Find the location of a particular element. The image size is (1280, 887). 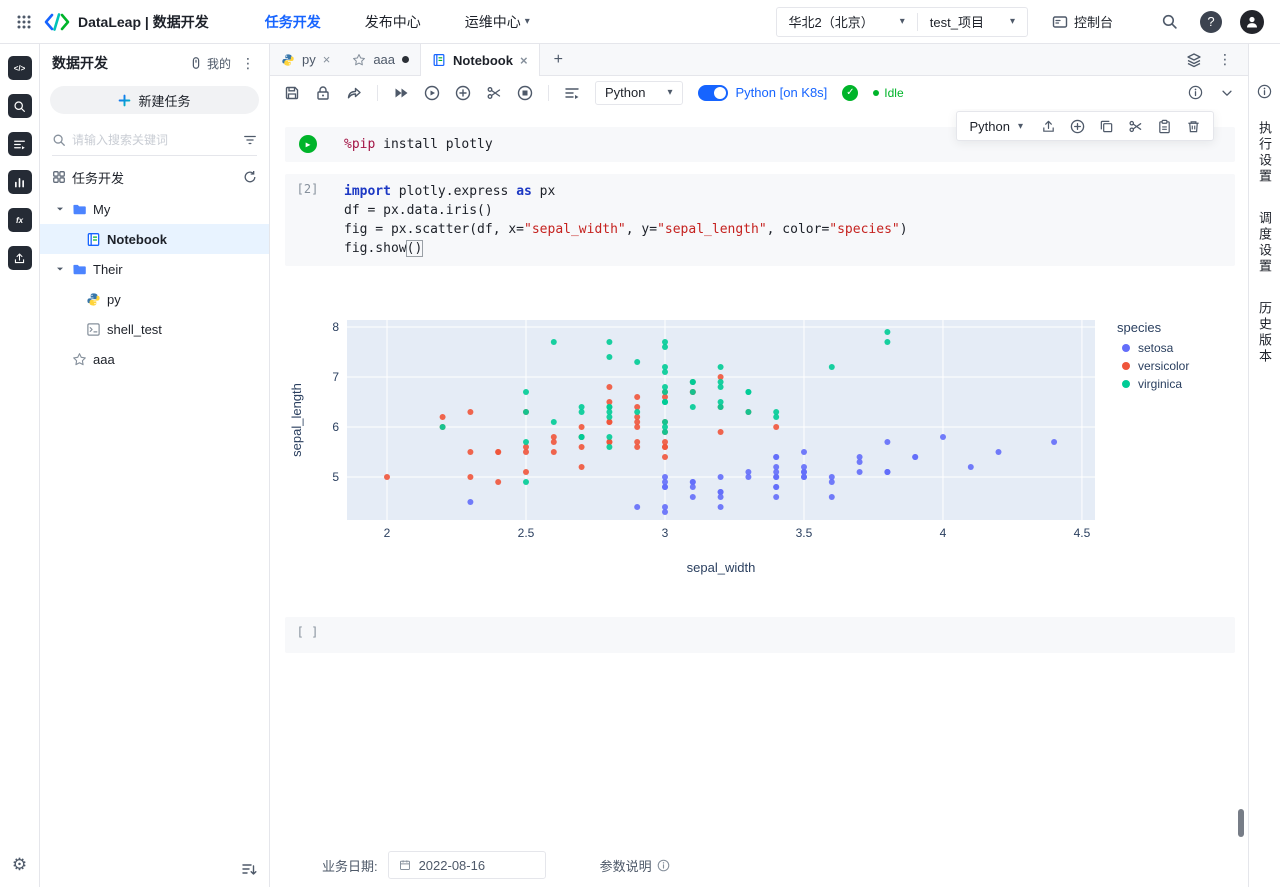

run-cell-button is located at coordinates (432, 93).